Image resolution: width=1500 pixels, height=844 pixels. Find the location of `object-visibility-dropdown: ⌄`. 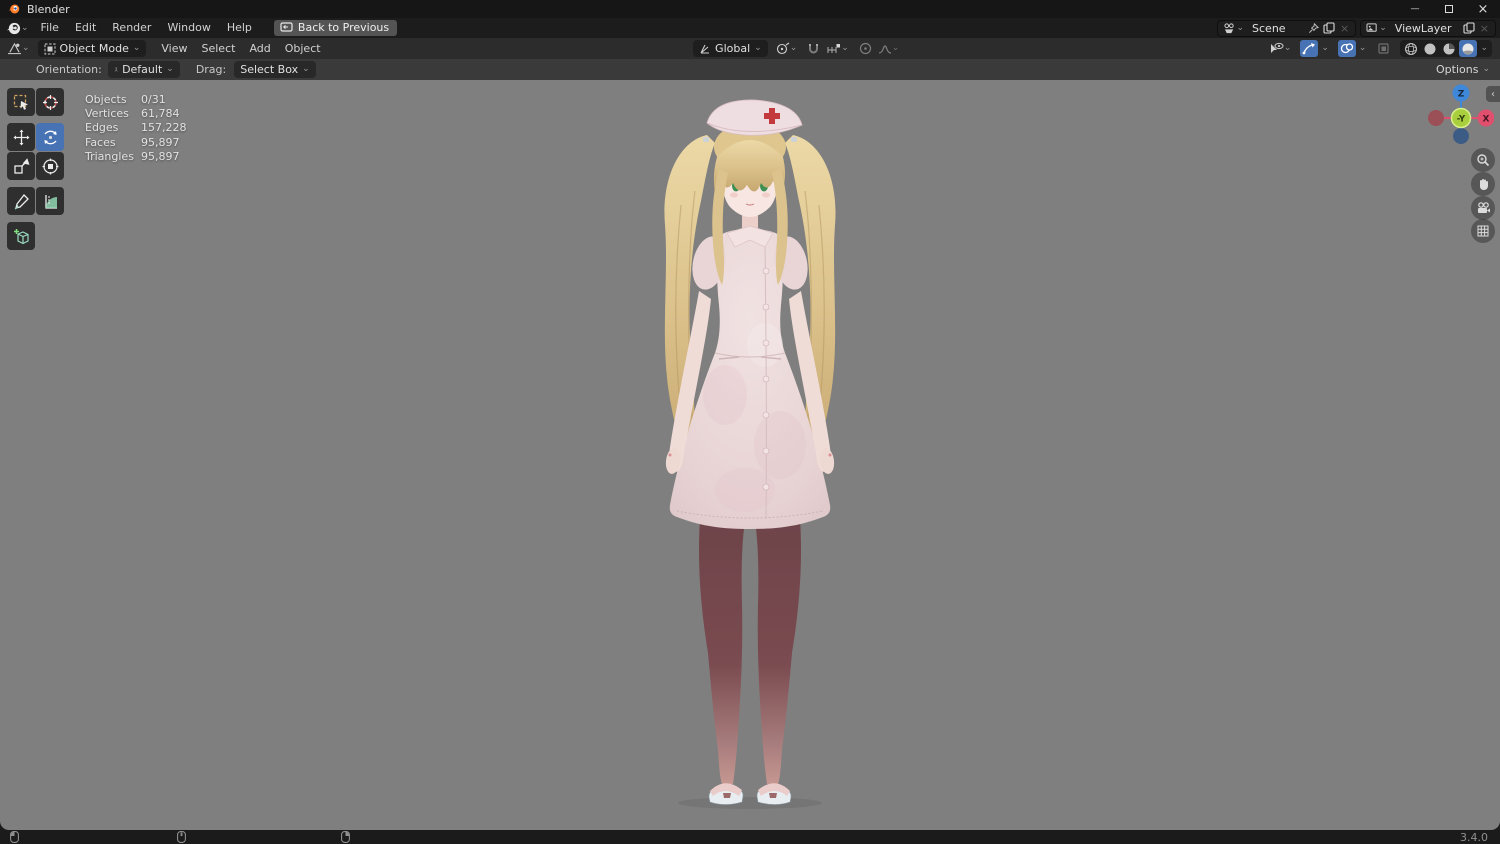

object-visibility-dropdown: ⌄ is located at coordinates (1280, 48).